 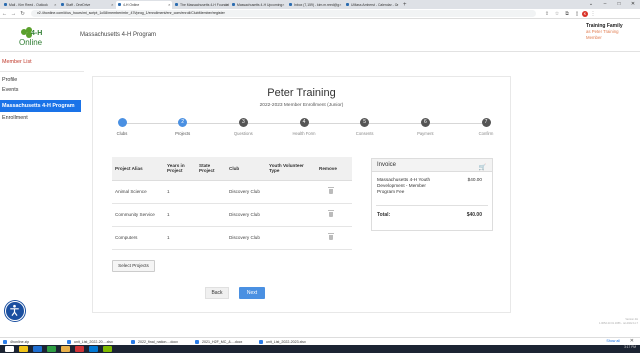 What do you see at coordinates (632, 341) in the screenshot?
I see `close-downloads-icon: ✕` at bounding box center [632, 341].